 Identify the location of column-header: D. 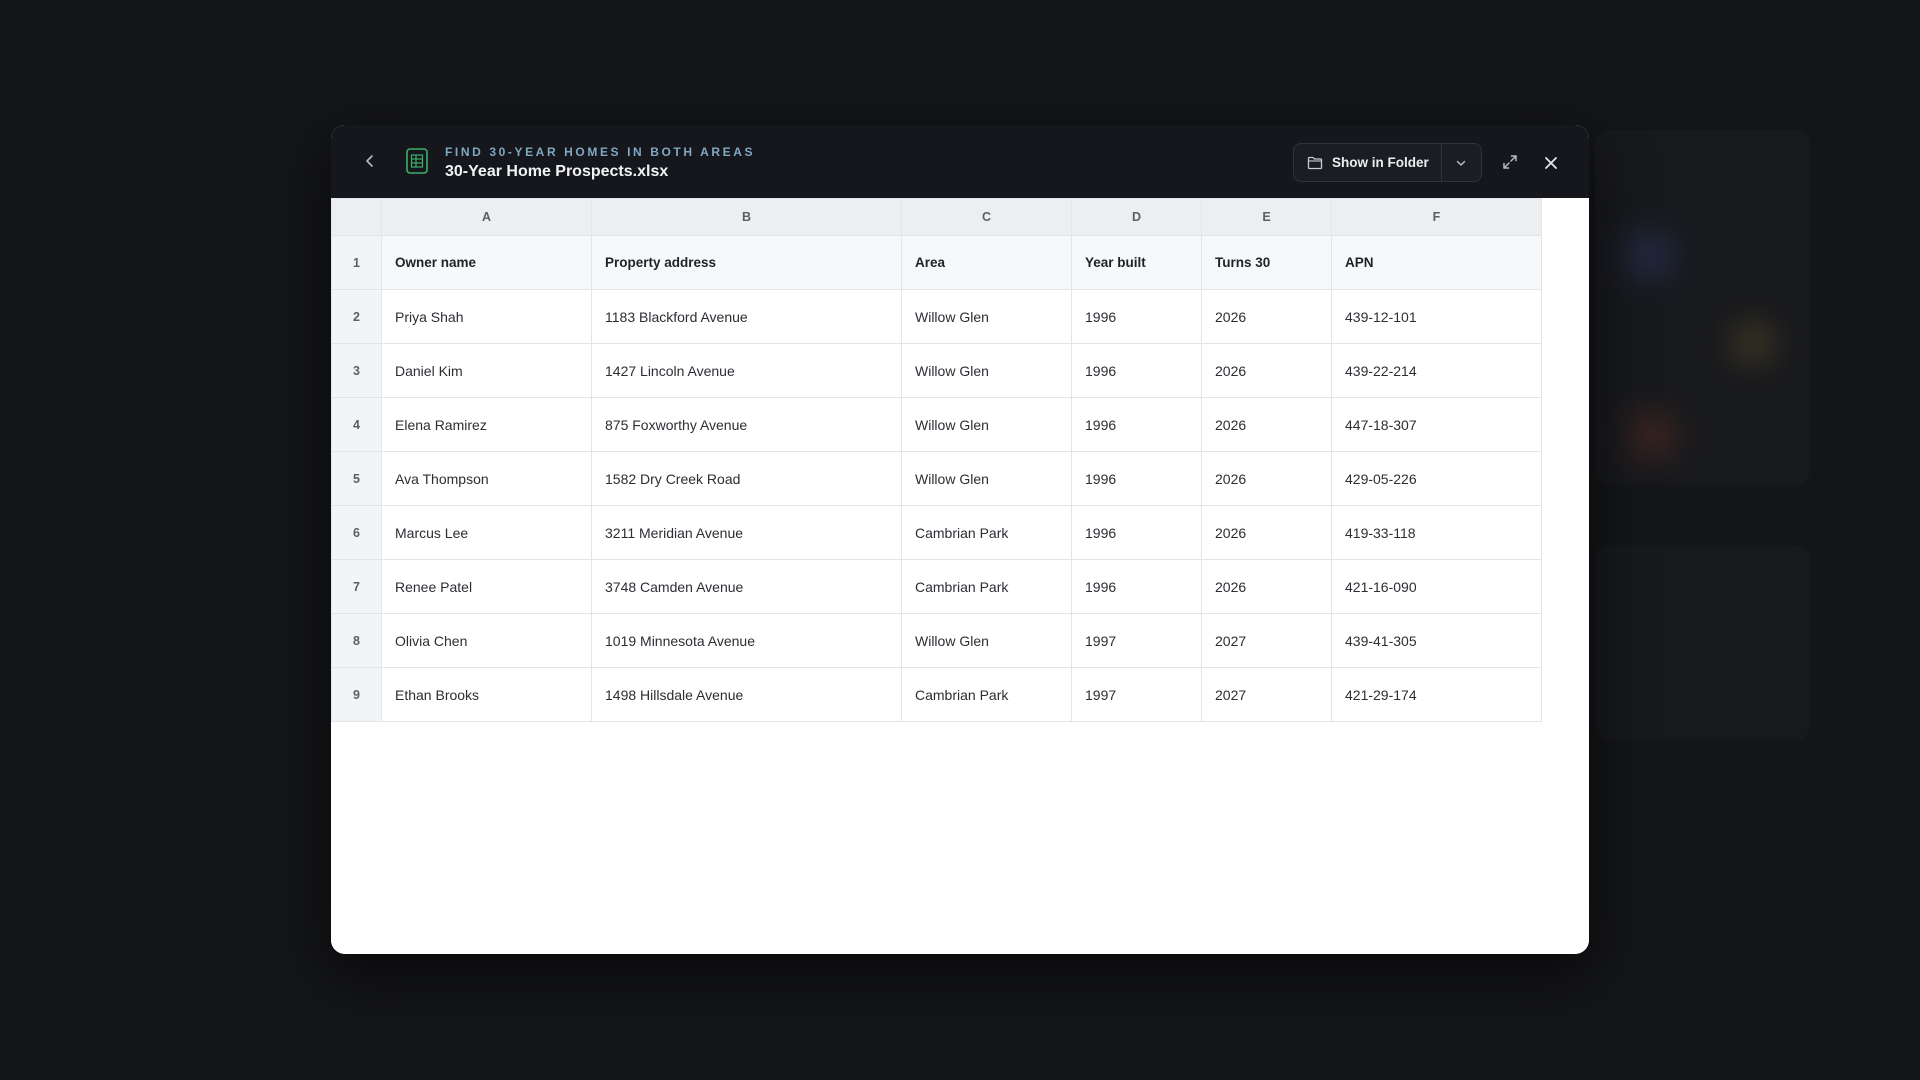
(1136, 217).